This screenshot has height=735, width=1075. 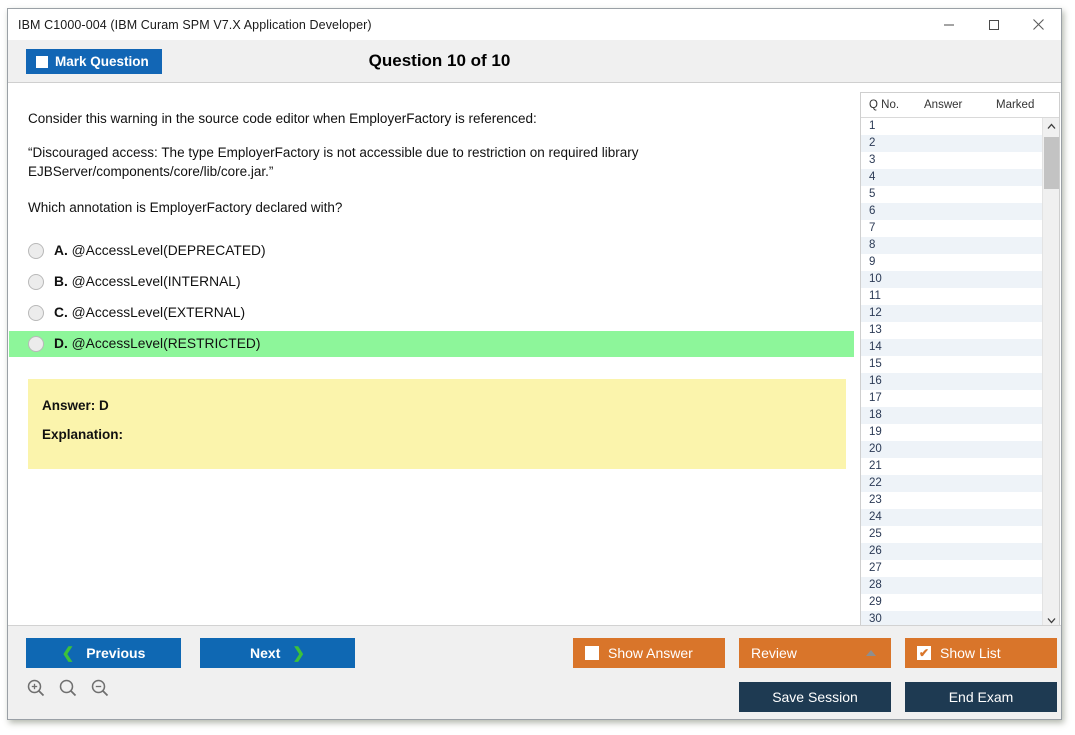 I want to click on exam-header-bar: Mark Question Question 10 of 10, so click(x=534, y=61).